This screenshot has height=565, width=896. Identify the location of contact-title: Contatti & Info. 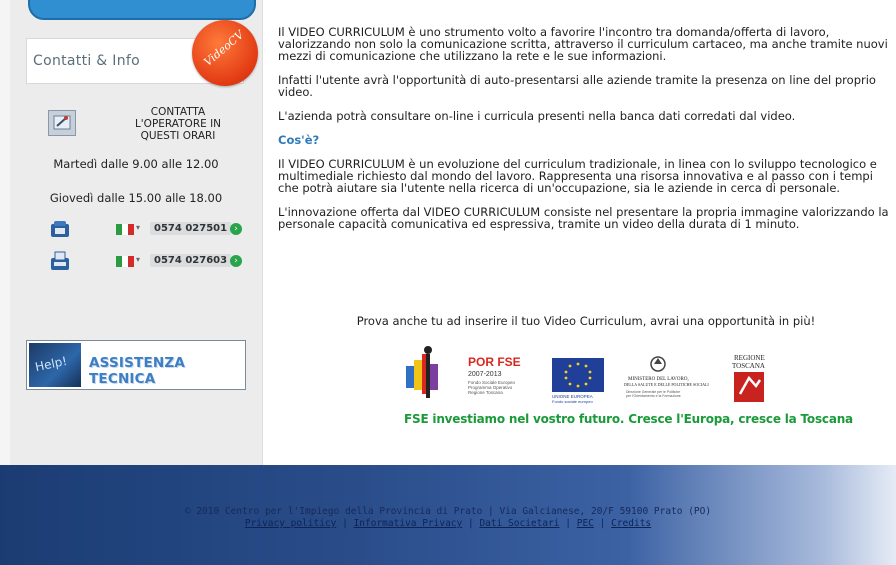
(86, 61).